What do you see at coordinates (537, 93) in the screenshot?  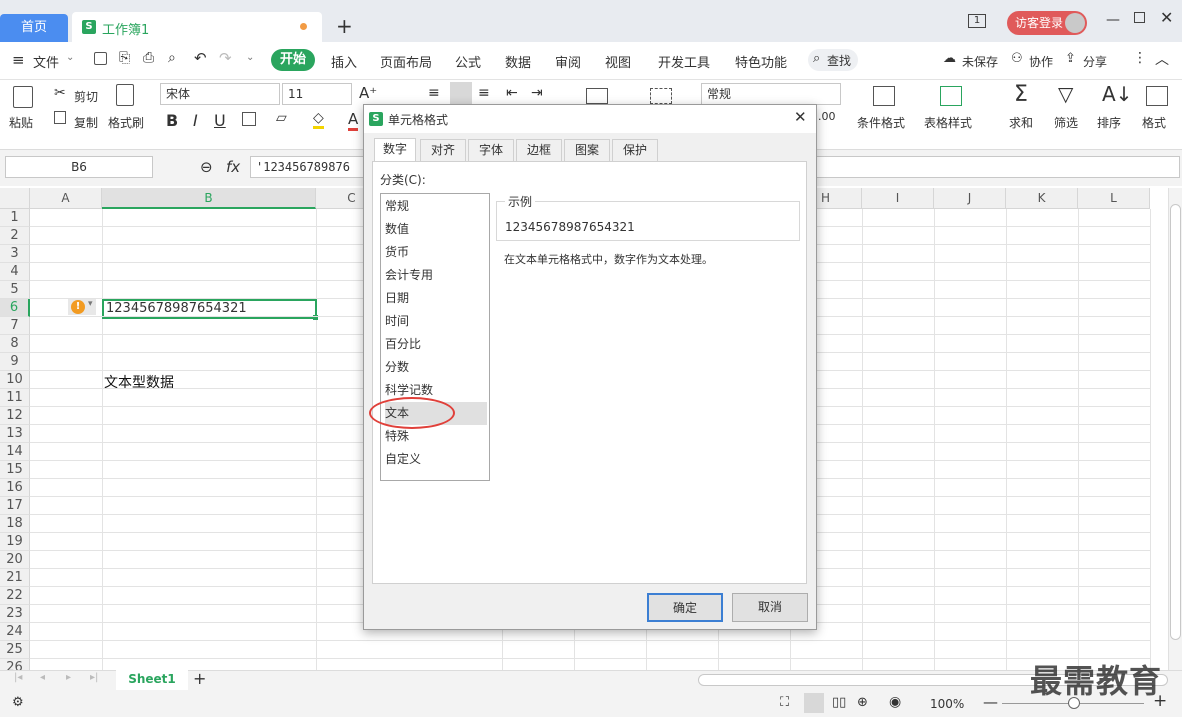 I see `indent-increase-icon: ⇥` at bounding box center [537, 93].